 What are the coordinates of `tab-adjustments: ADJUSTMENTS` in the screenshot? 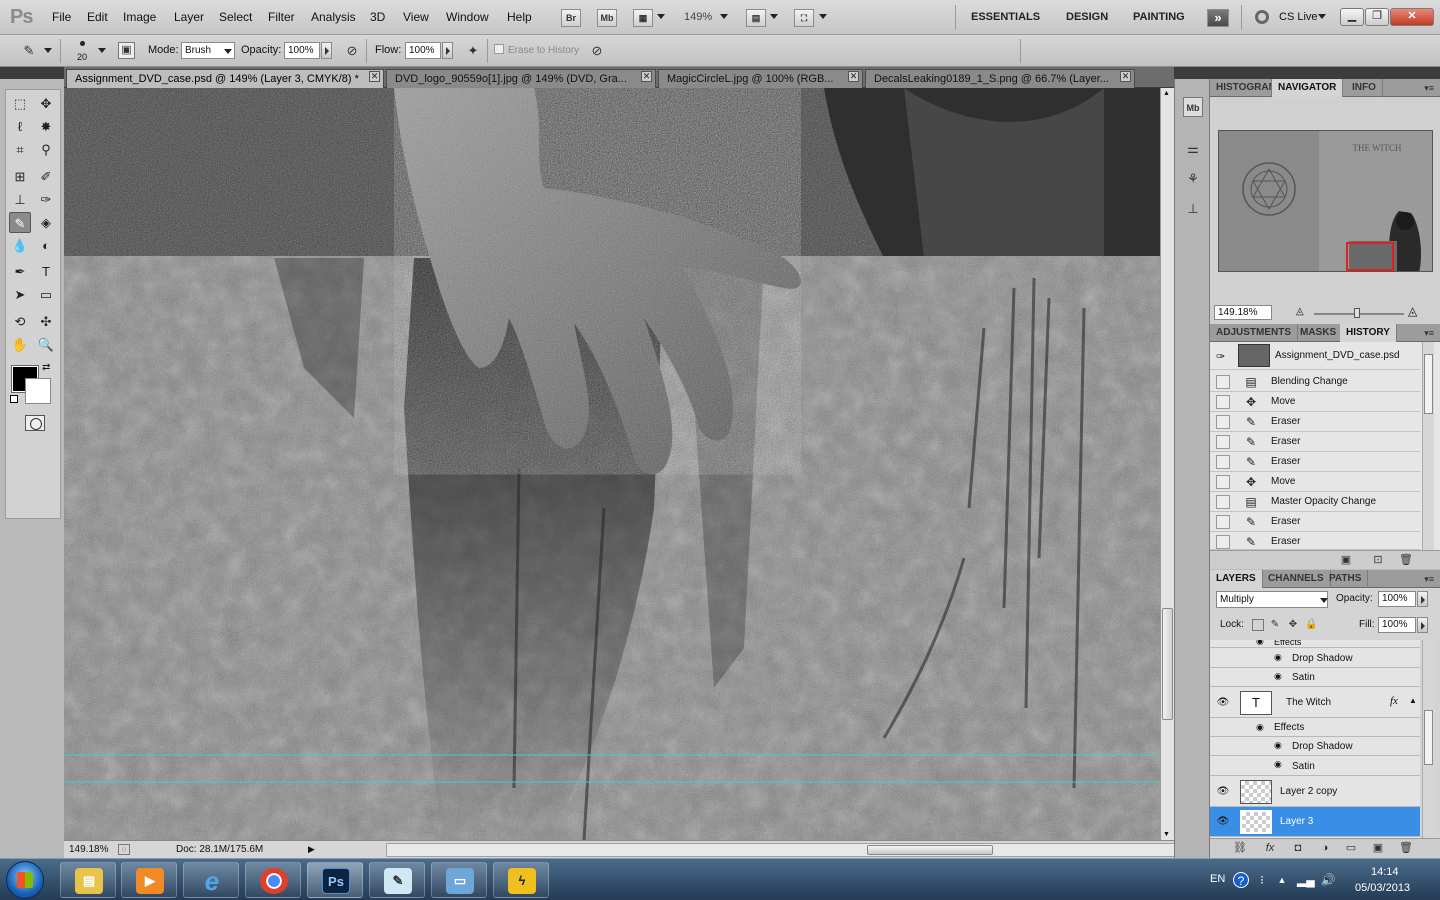 It's located at (1254, 333).